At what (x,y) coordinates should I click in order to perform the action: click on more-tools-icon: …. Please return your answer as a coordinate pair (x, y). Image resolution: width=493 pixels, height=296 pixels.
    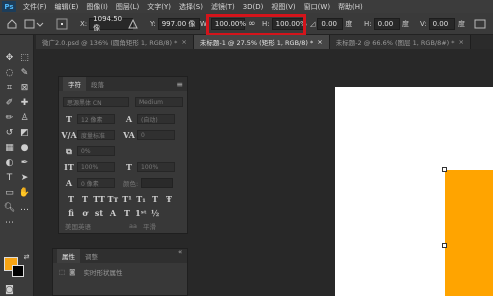
    Looking at the image, I should click on (24, 207).